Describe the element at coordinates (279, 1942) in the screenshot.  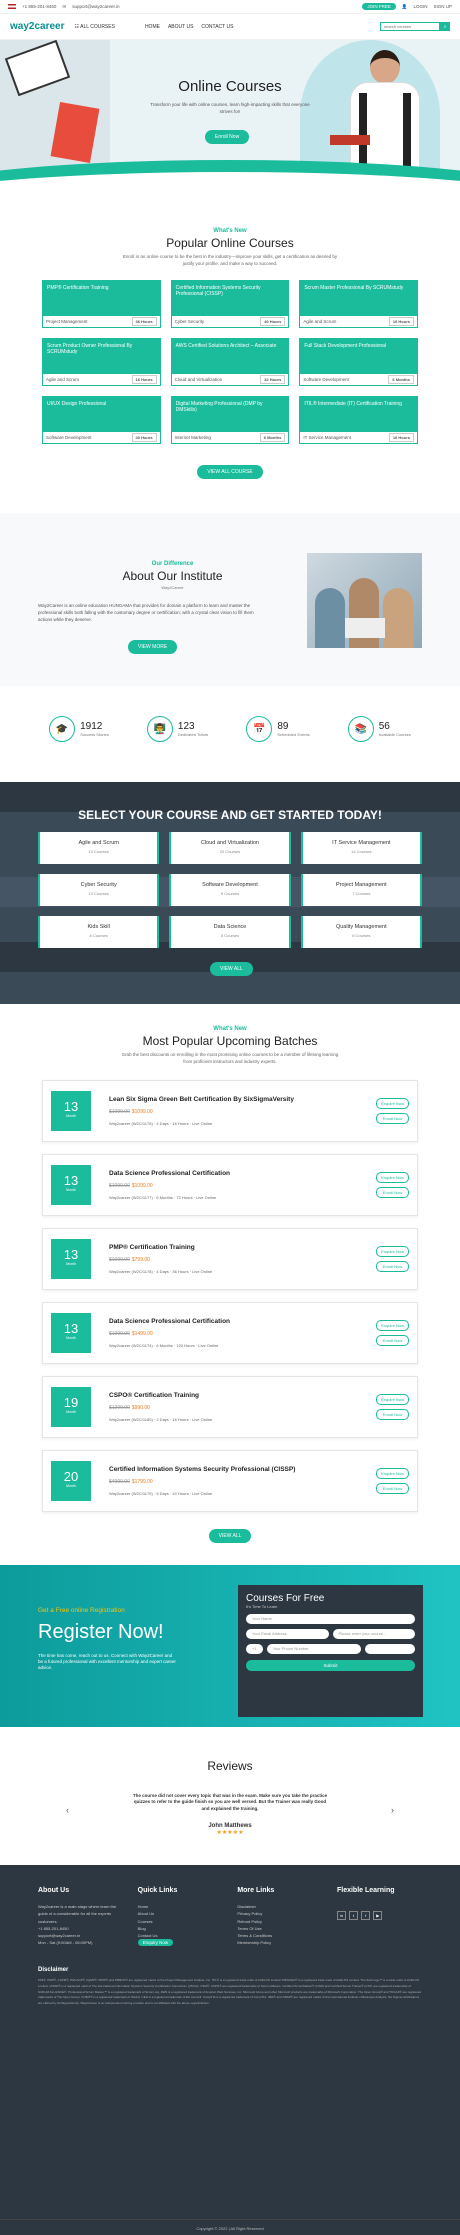
I see `footer-more-link: Membership Policy` at that location.